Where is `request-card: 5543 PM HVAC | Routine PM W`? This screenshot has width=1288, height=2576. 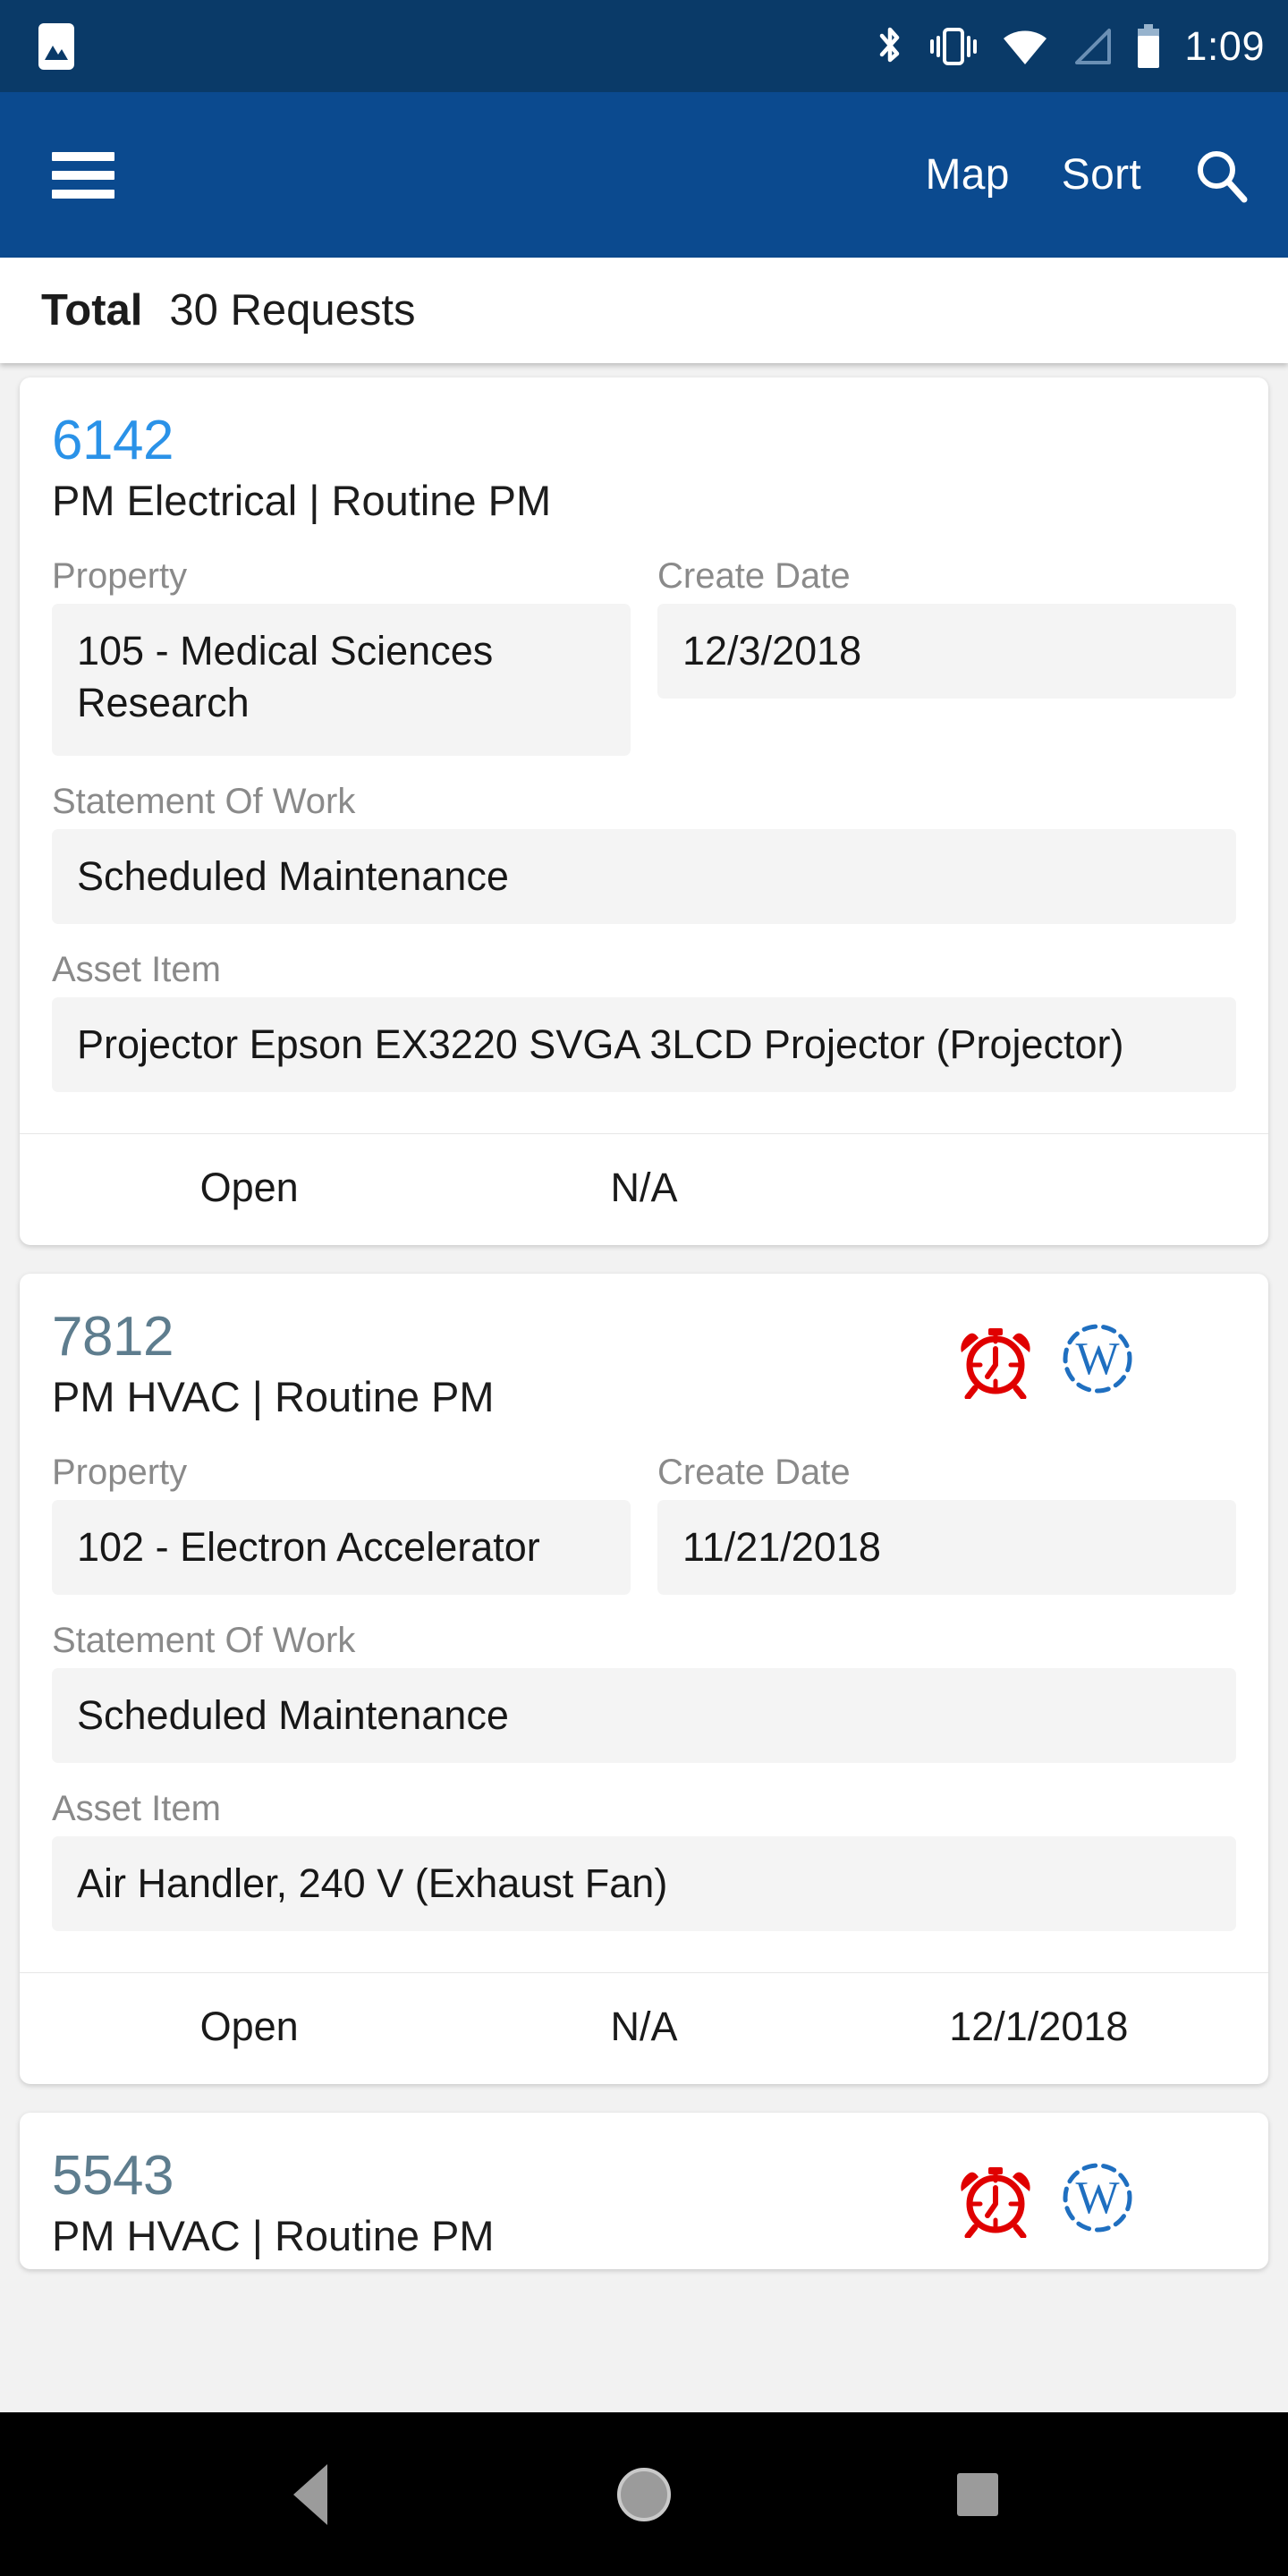
request-card: 5543 PM HVAC | Routine PM W is located at coordinates (644, 2191).